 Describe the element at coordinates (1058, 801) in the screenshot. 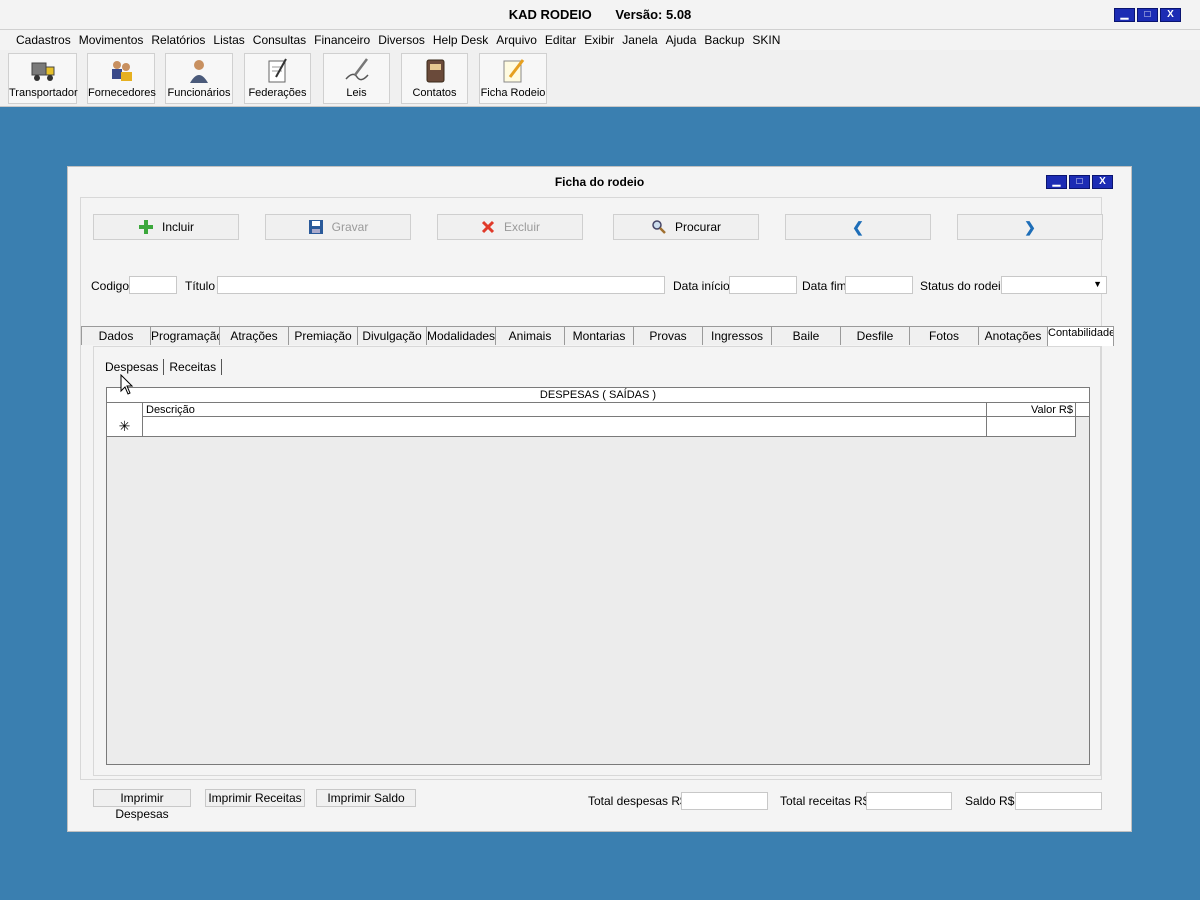

I see `saldo-field` at that location.